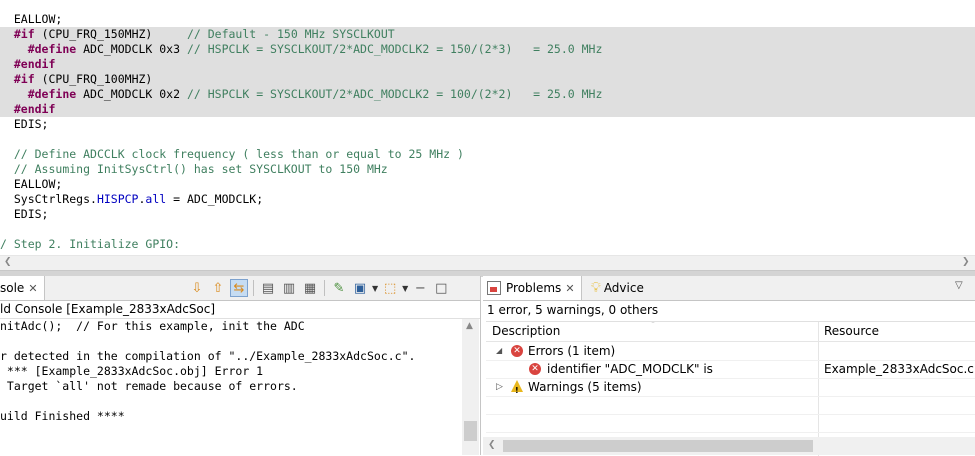 The height and width of the screenshot is (456, 975). Describe the element at coordinates (729, 288) in the screenshot. I see `problems-tab-bar: Problems ✕ 💡︎ Advice ▽` at that location.